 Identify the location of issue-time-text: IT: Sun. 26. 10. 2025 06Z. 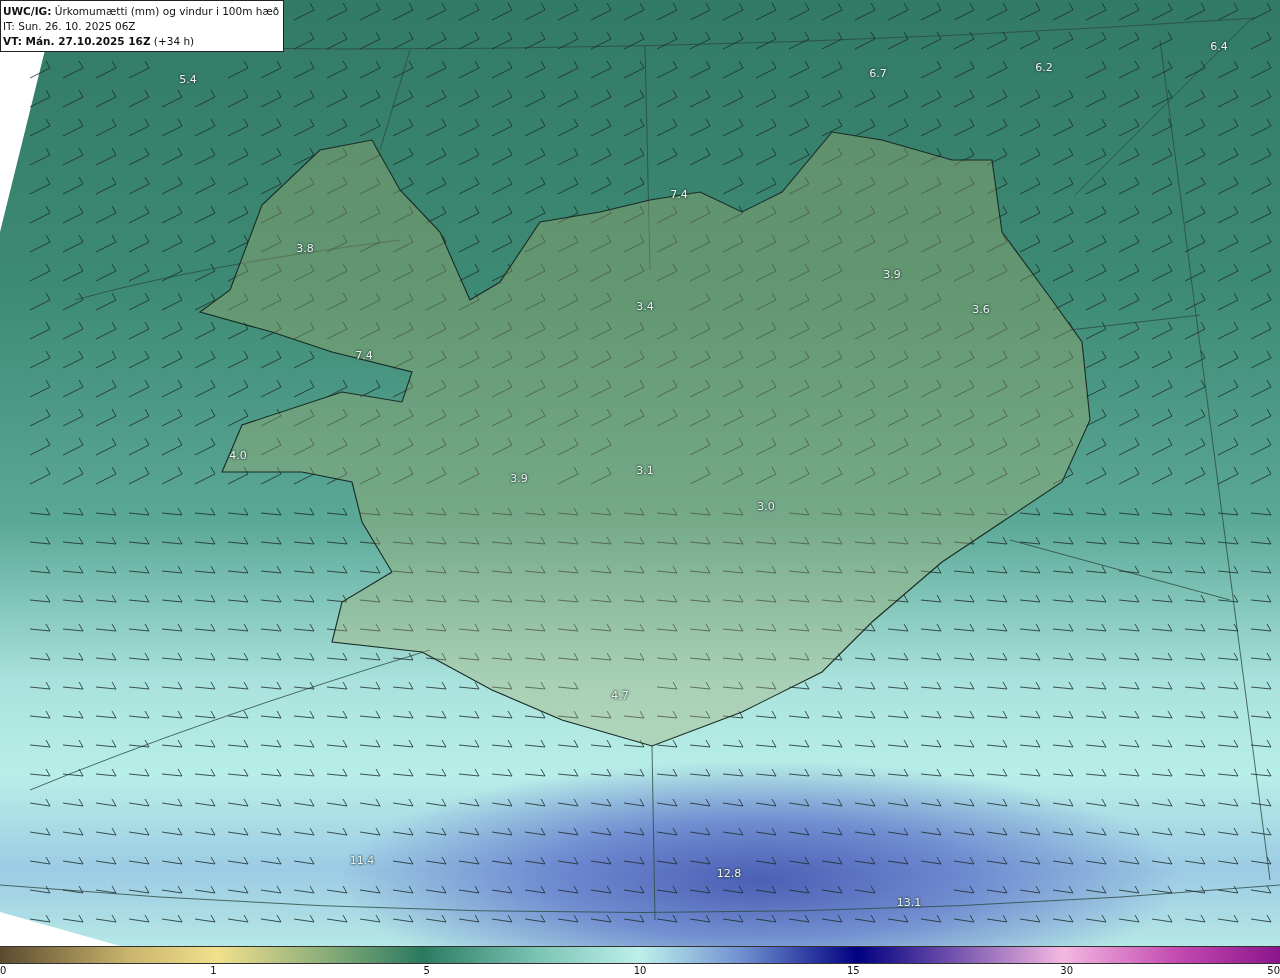
(70, 26).